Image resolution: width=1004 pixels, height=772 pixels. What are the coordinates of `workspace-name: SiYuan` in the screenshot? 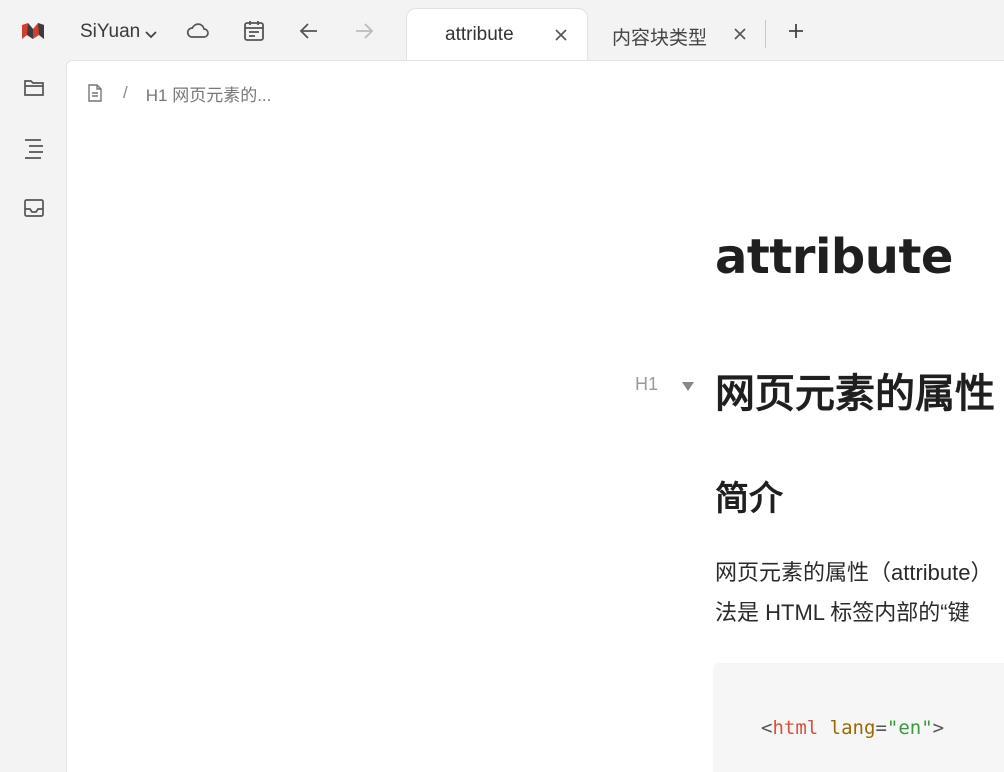 It's located at (110, 31).